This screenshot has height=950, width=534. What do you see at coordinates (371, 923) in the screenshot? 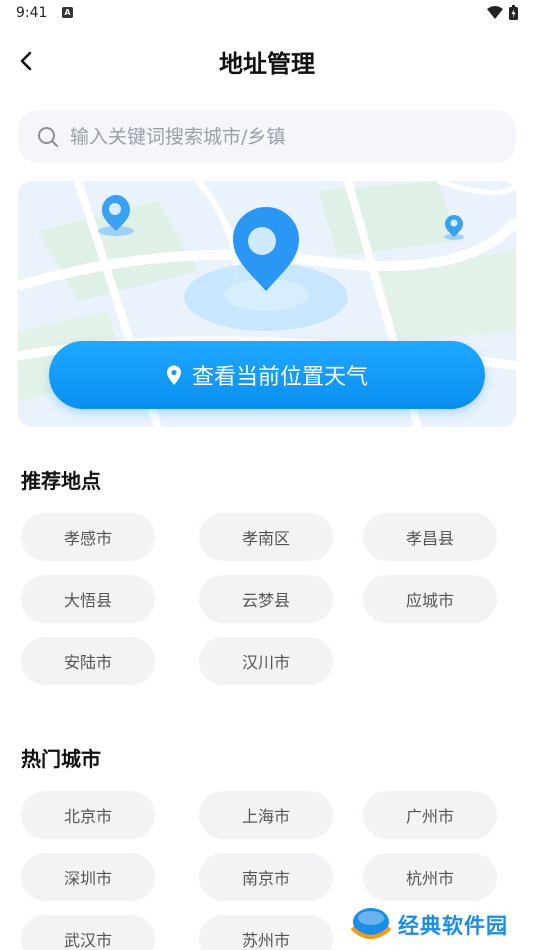
I see `watermark-logo-icon` at bounding box center [371, 923].